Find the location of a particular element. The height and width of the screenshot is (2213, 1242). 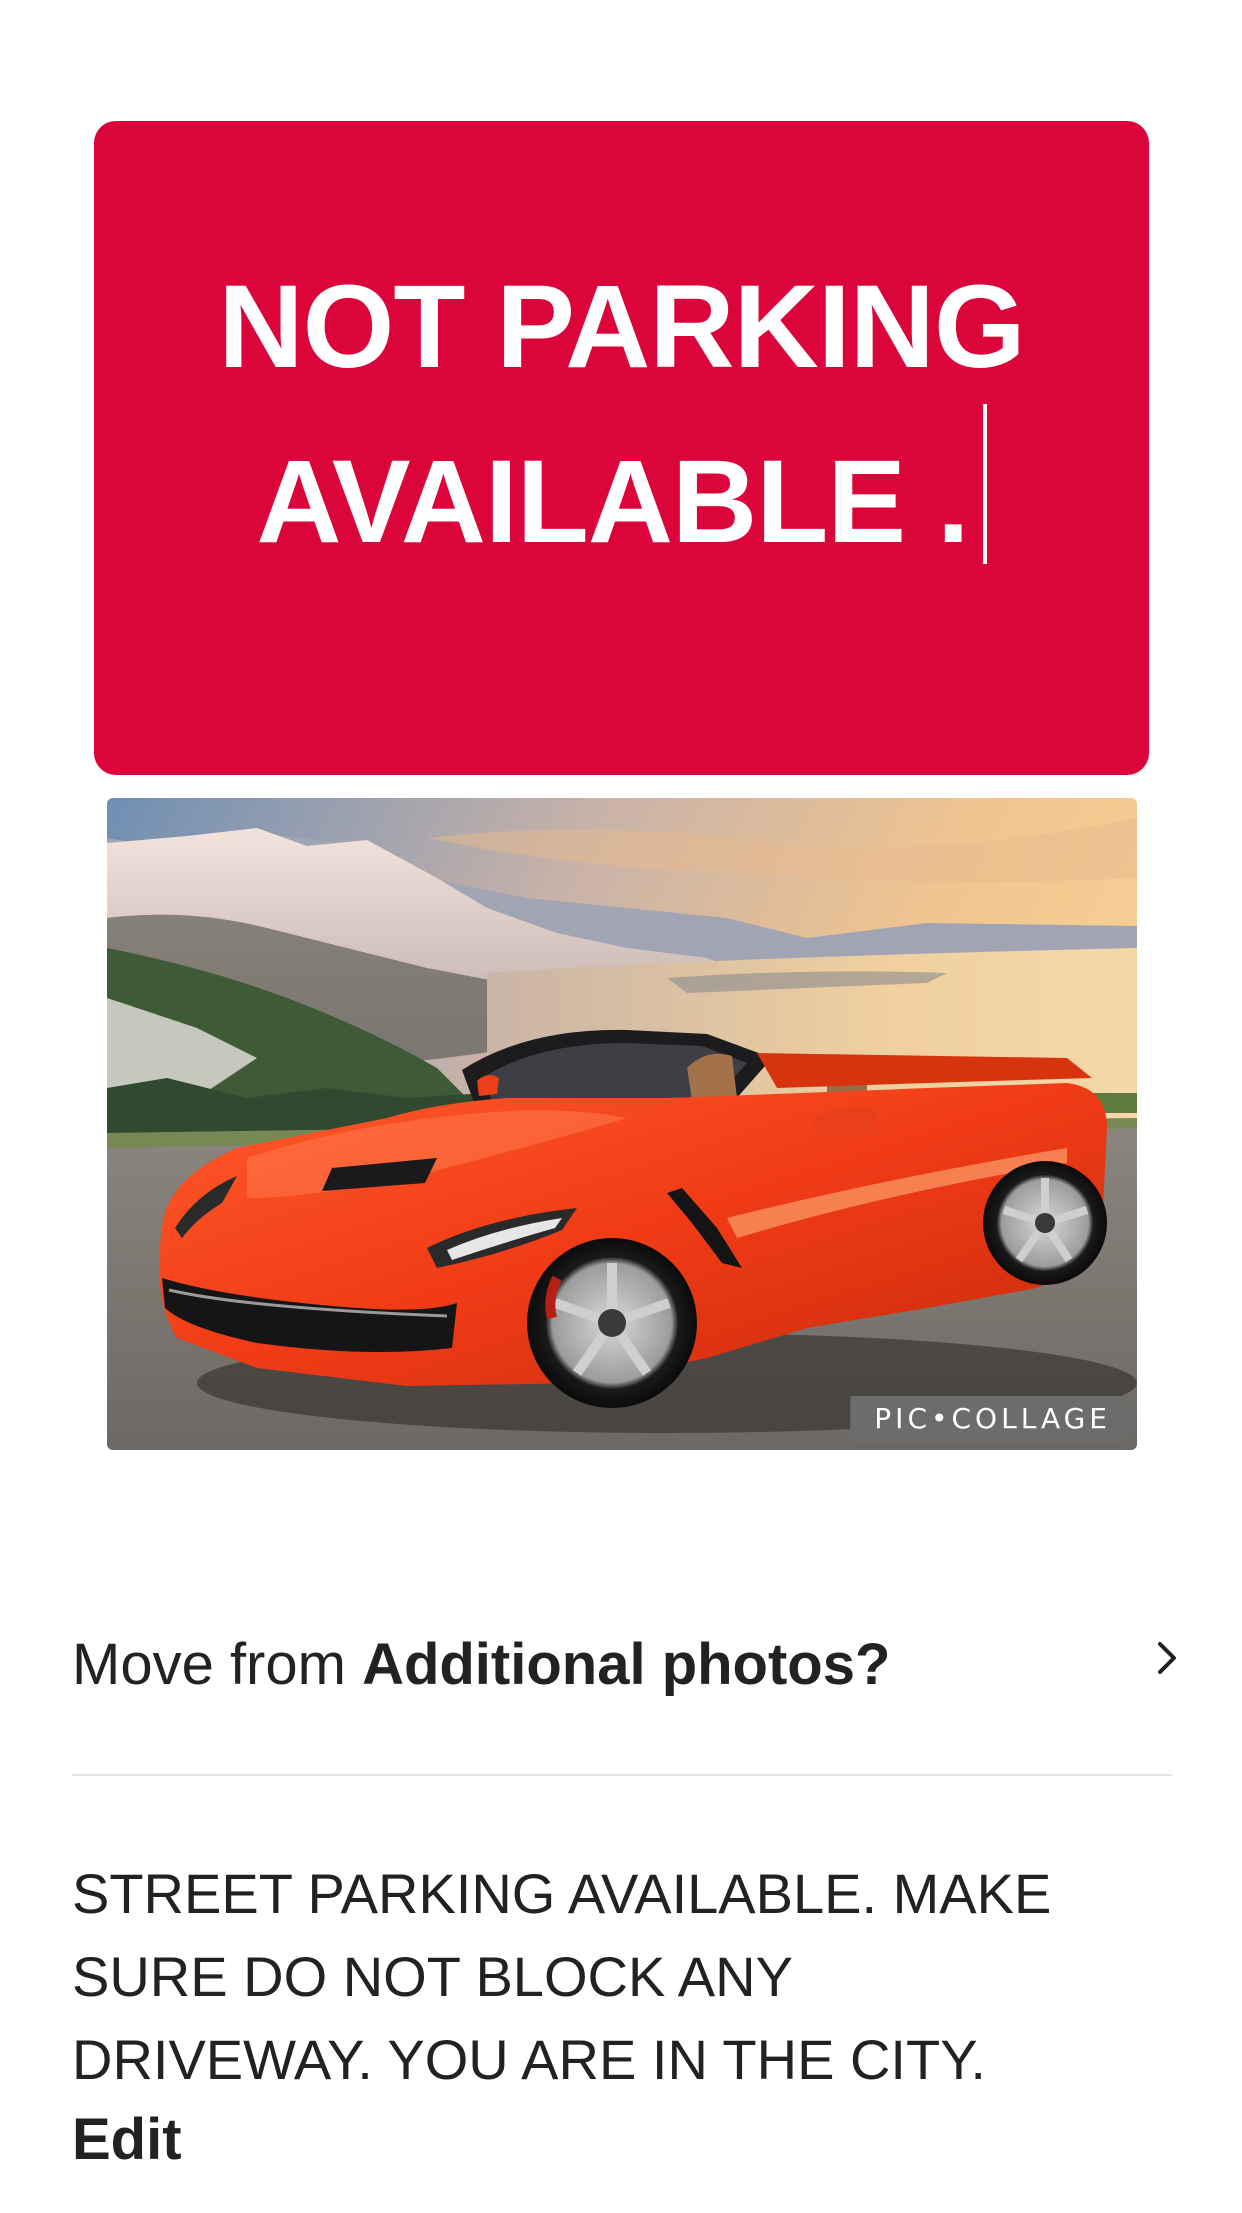

sign-text: NOT PARKING AVAILABLE . is located at coordinates (621, 415).